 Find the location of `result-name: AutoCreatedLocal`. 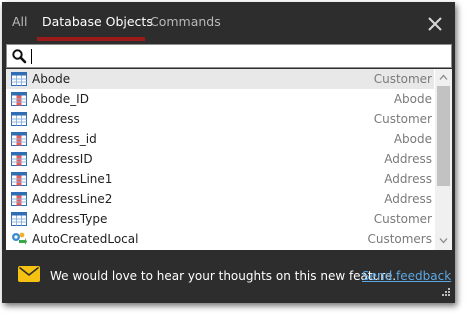

result-name: AutoCreatedLocal is located at coordinates (85, 239).